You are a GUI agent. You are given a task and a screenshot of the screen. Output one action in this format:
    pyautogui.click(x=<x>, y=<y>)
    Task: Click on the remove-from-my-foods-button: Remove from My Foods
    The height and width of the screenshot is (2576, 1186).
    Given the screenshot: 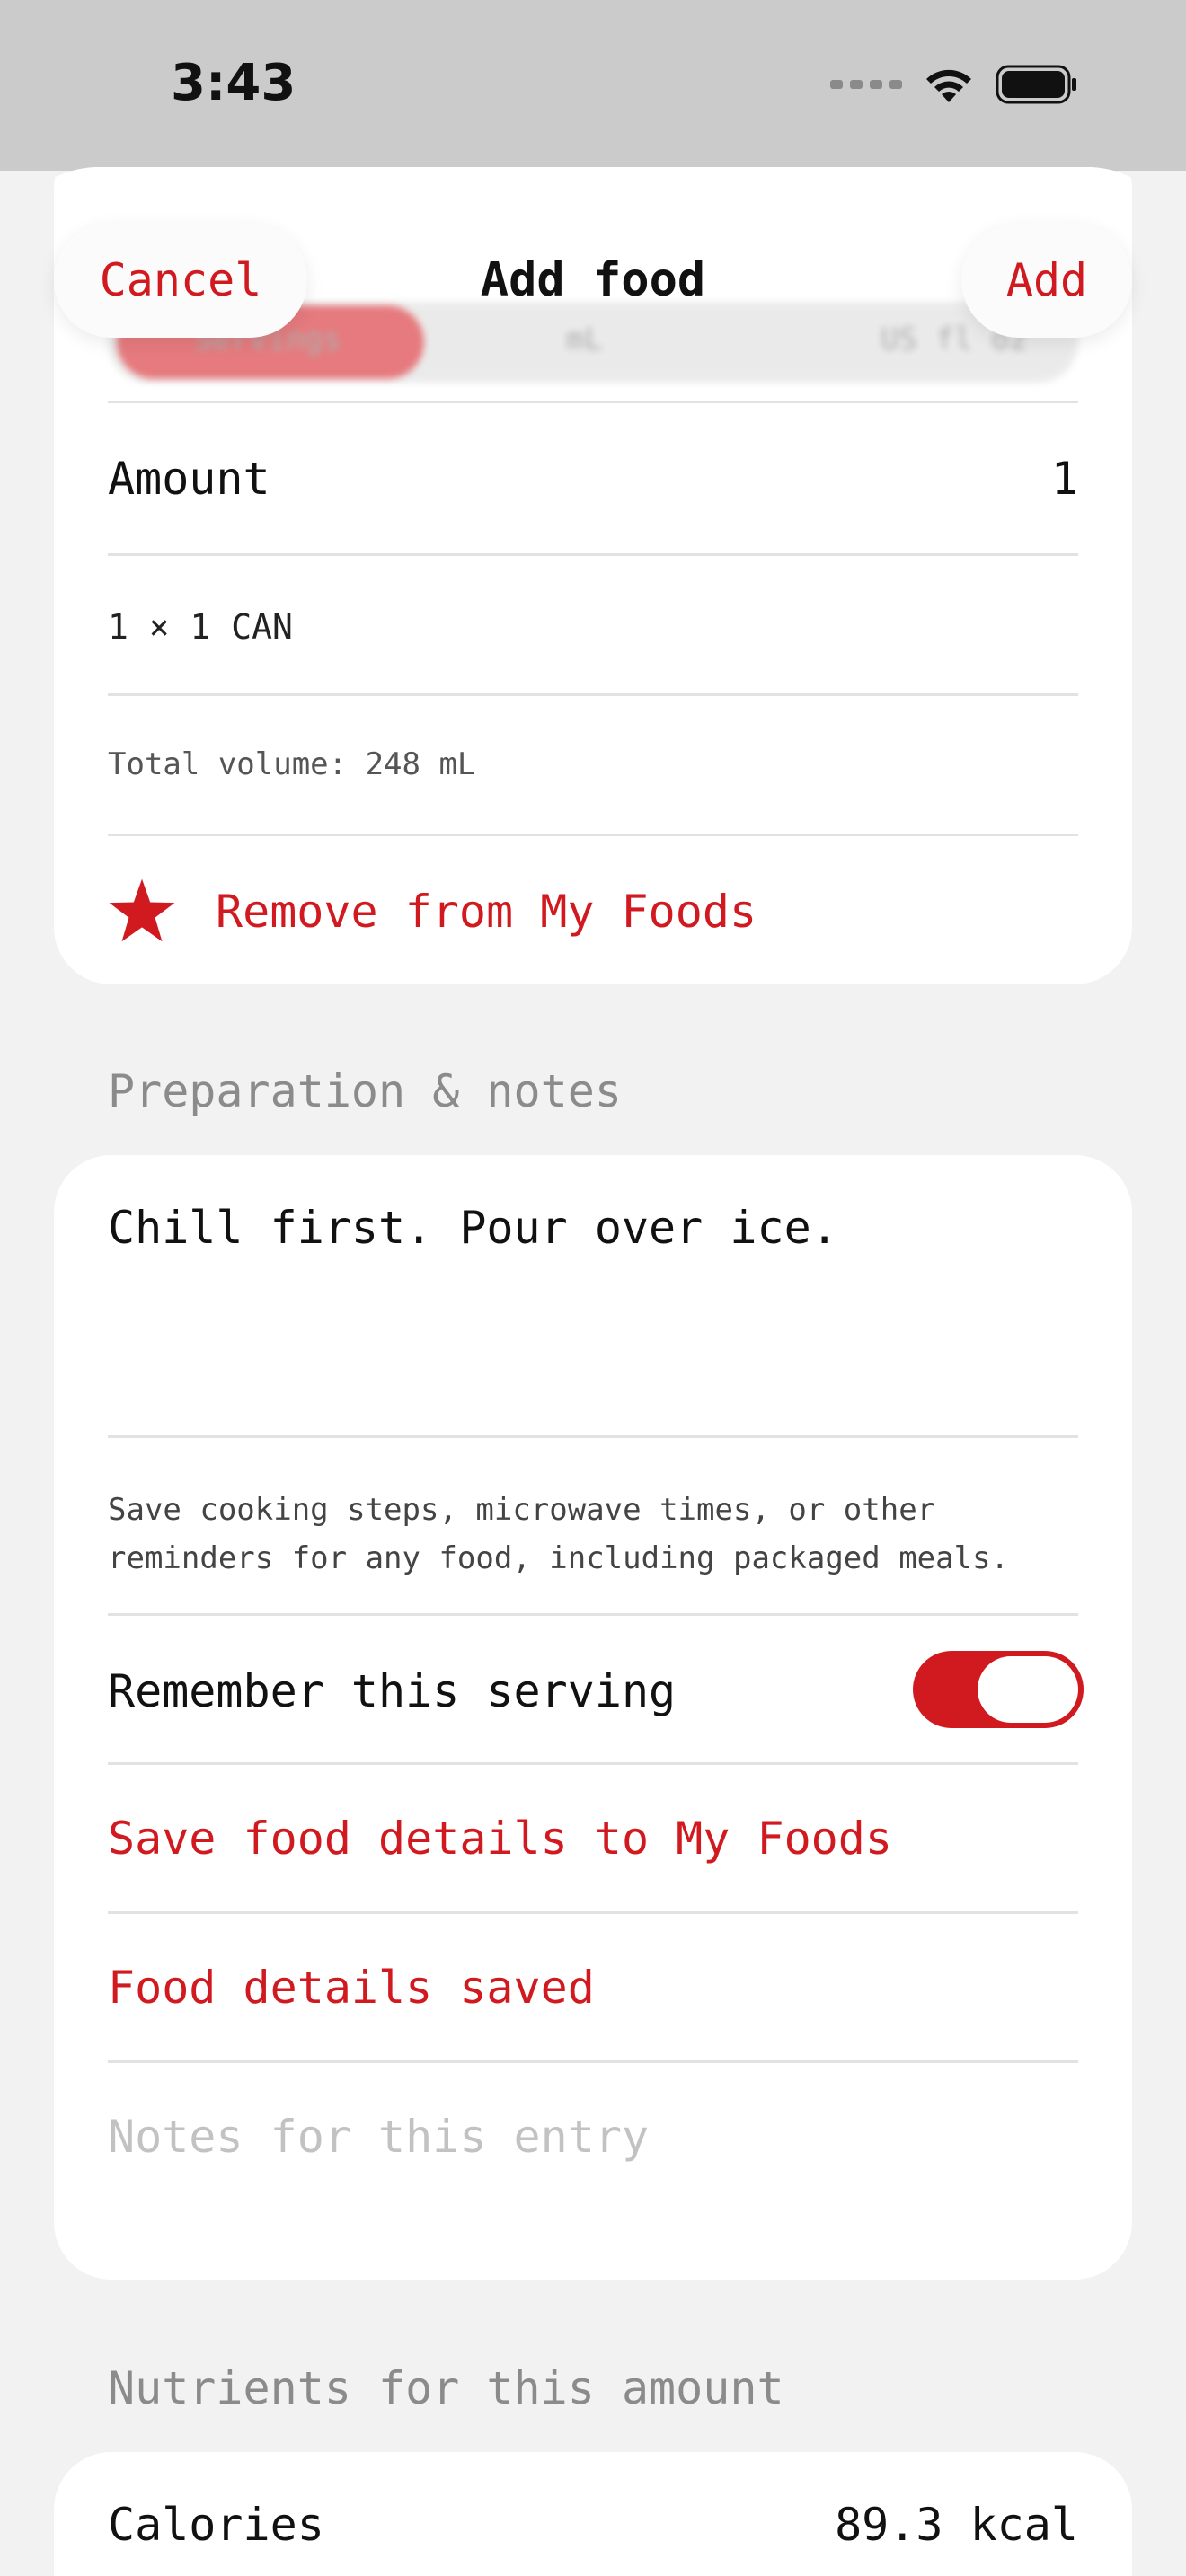 What is the action you would take?
    pyautogui.click(x=593, y=917)
    